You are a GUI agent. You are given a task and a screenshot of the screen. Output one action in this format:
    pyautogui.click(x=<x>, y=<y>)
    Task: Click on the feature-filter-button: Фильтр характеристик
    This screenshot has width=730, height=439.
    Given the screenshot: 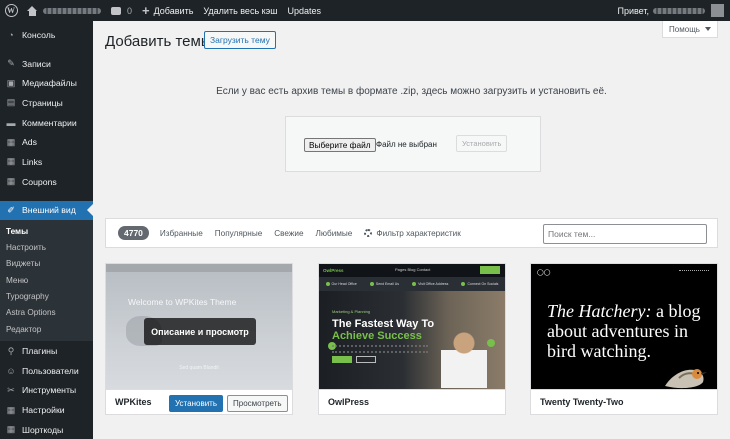 What is the action you would take?
    pyautogui.click(x=412, y=233)
    